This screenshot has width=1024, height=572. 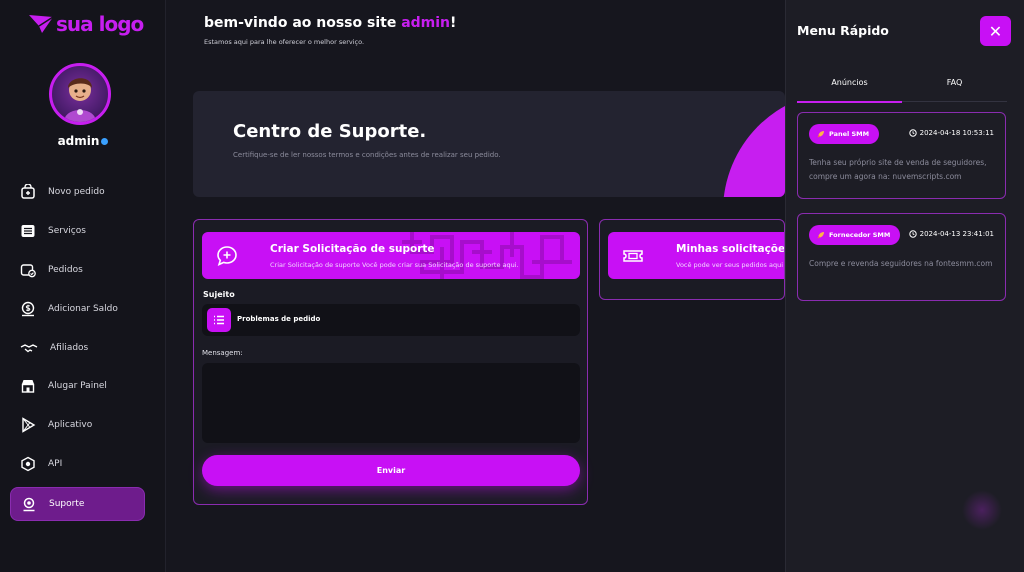 What do you see at coordinates (77, 464) in the screenshot?
I see `sidebar-item-api: API` at bounding box center [77, 464].